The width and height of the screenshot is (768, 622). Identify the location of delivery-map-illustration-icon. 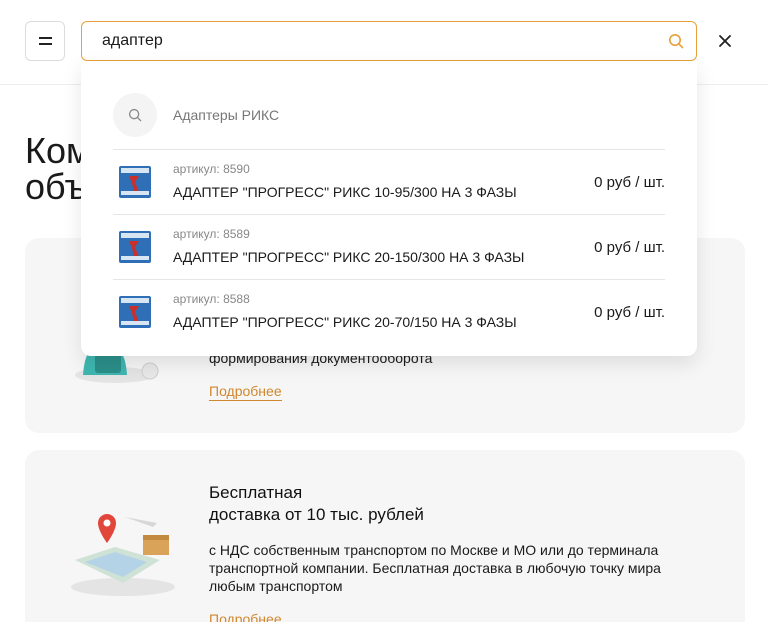
(123, 555).